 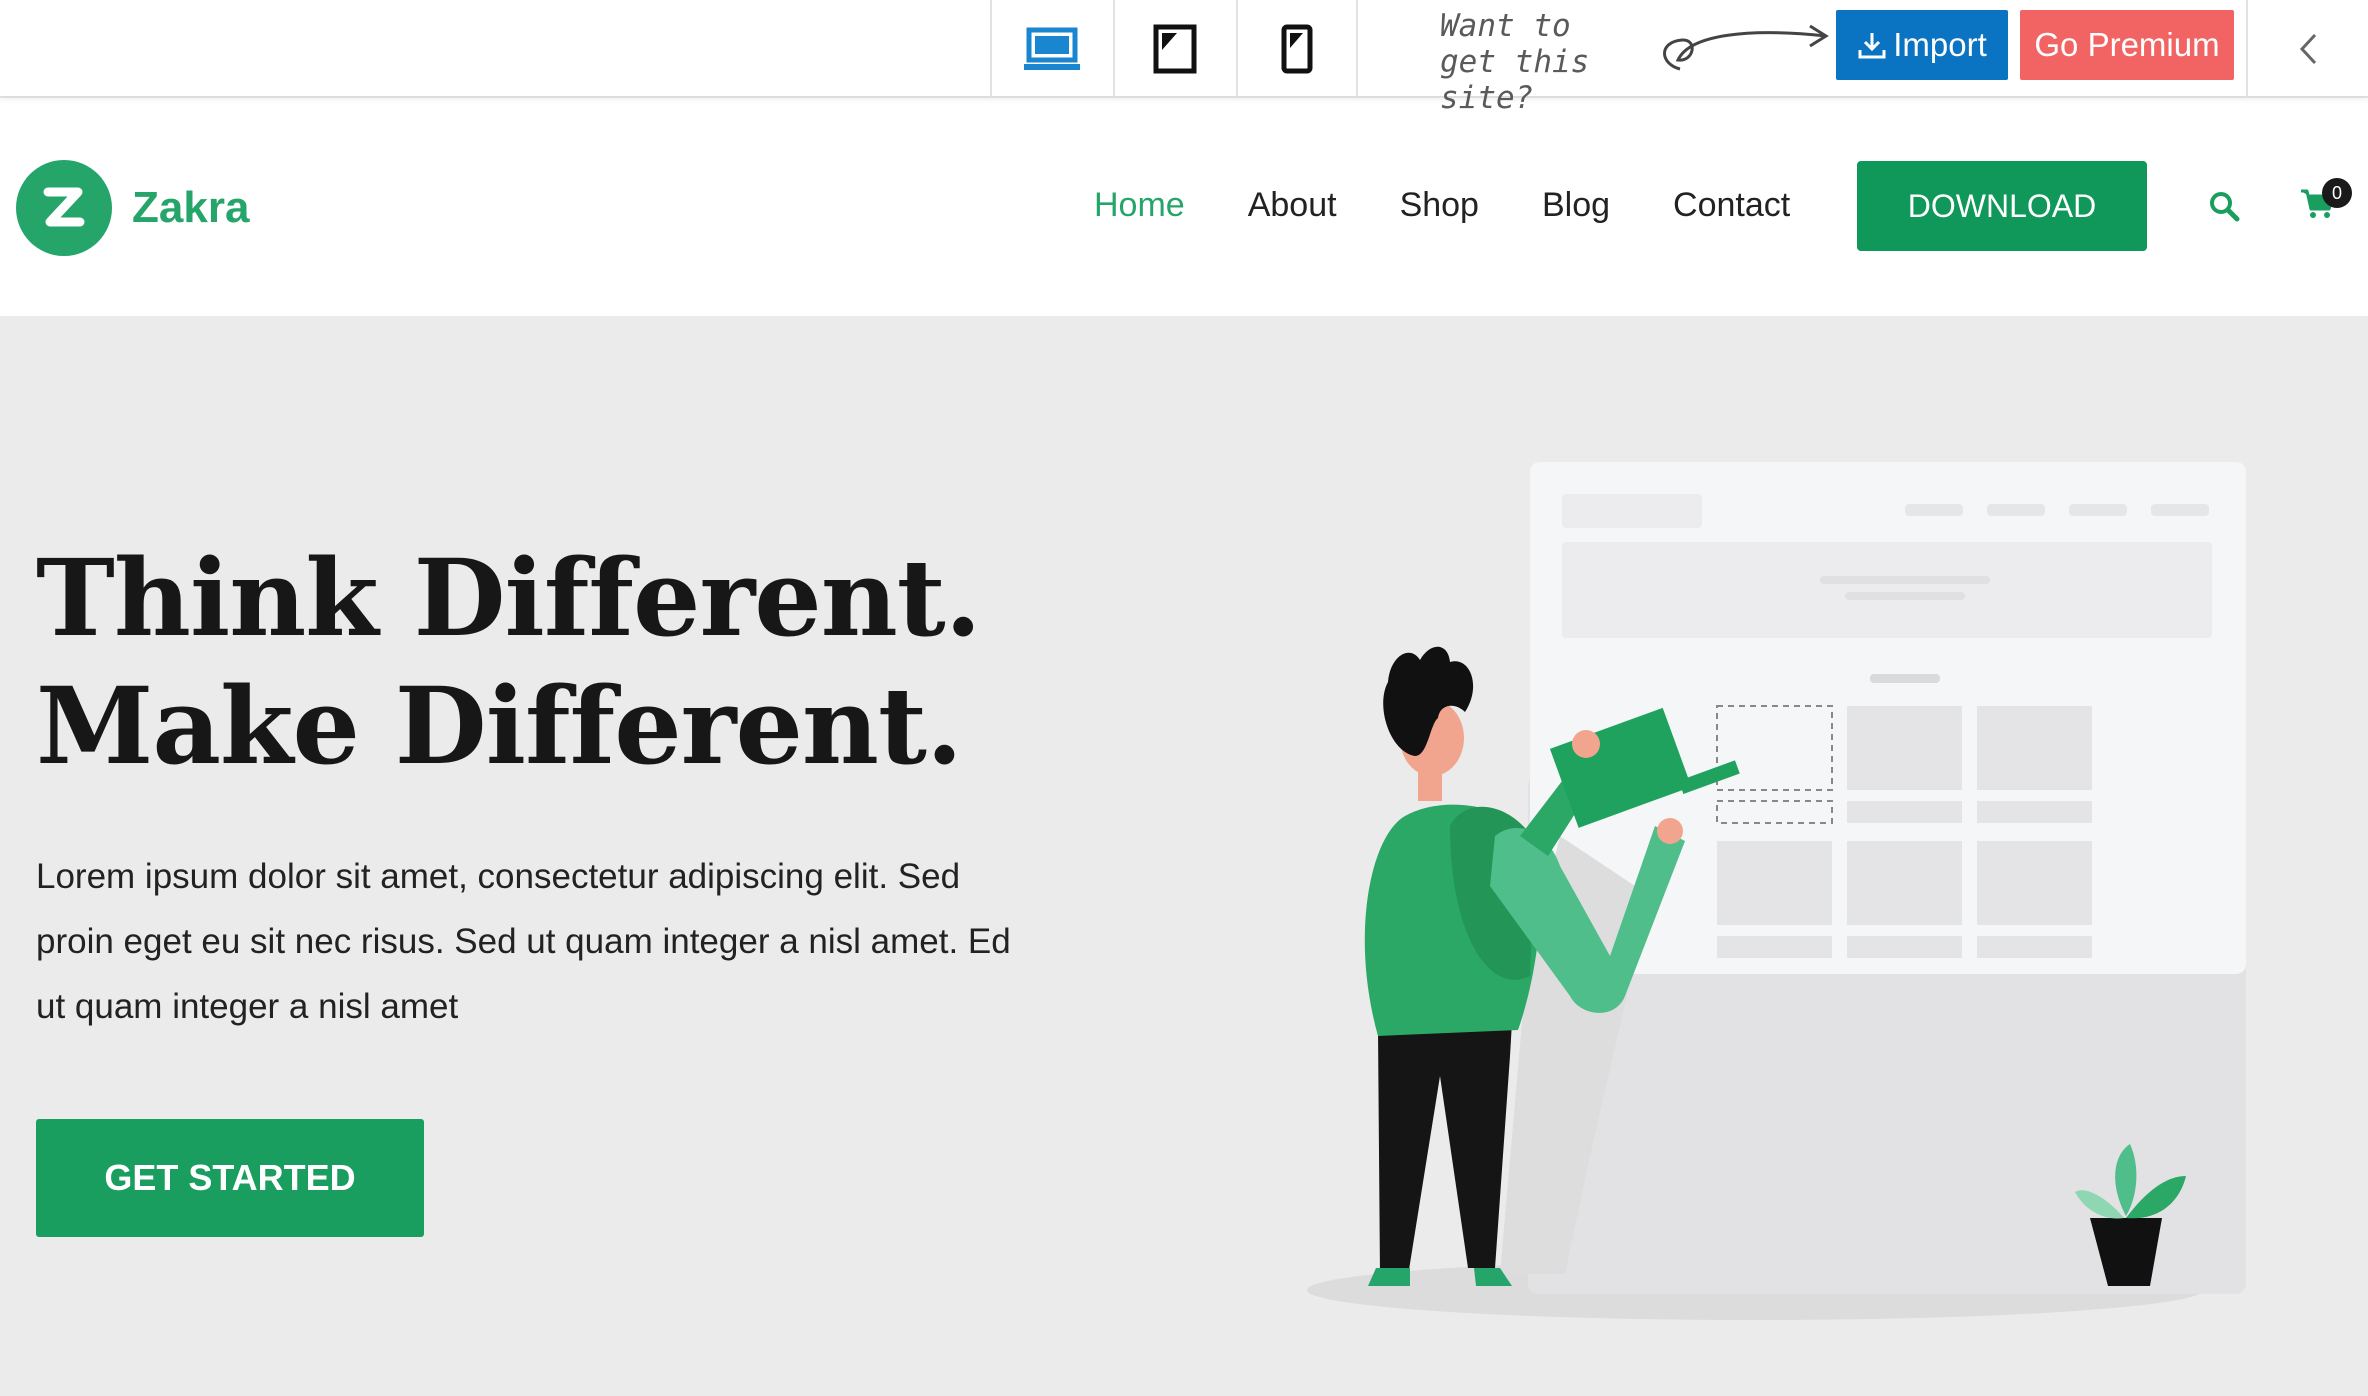 I want to click on arrow-doodle-icon, so click(x=1746, y=47).